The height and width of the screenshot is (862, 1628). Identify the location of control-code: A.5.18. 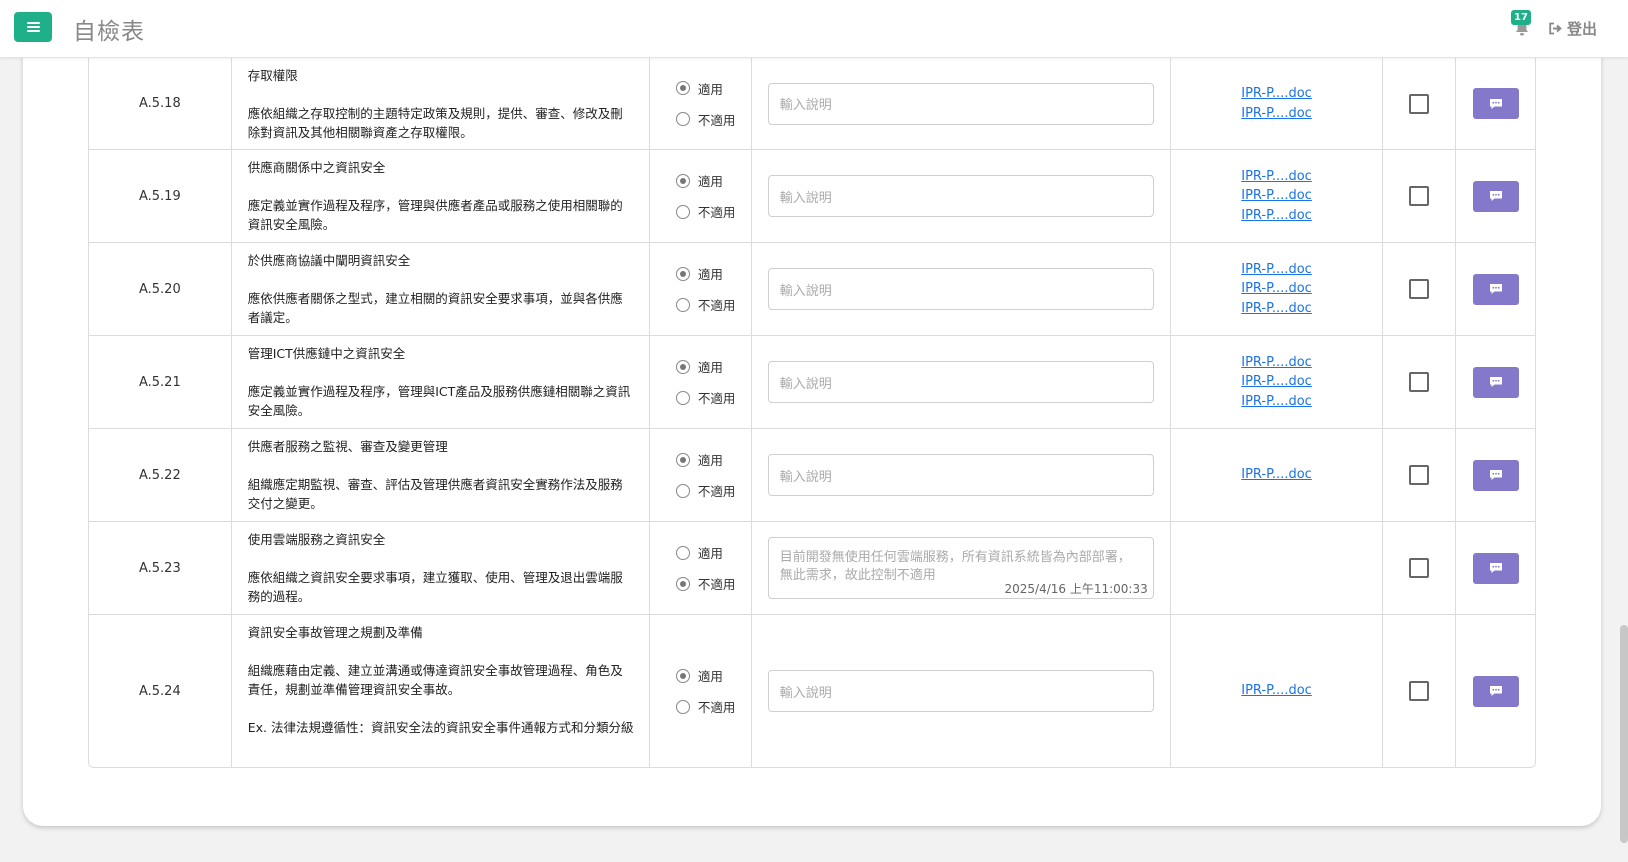
(159, 103).